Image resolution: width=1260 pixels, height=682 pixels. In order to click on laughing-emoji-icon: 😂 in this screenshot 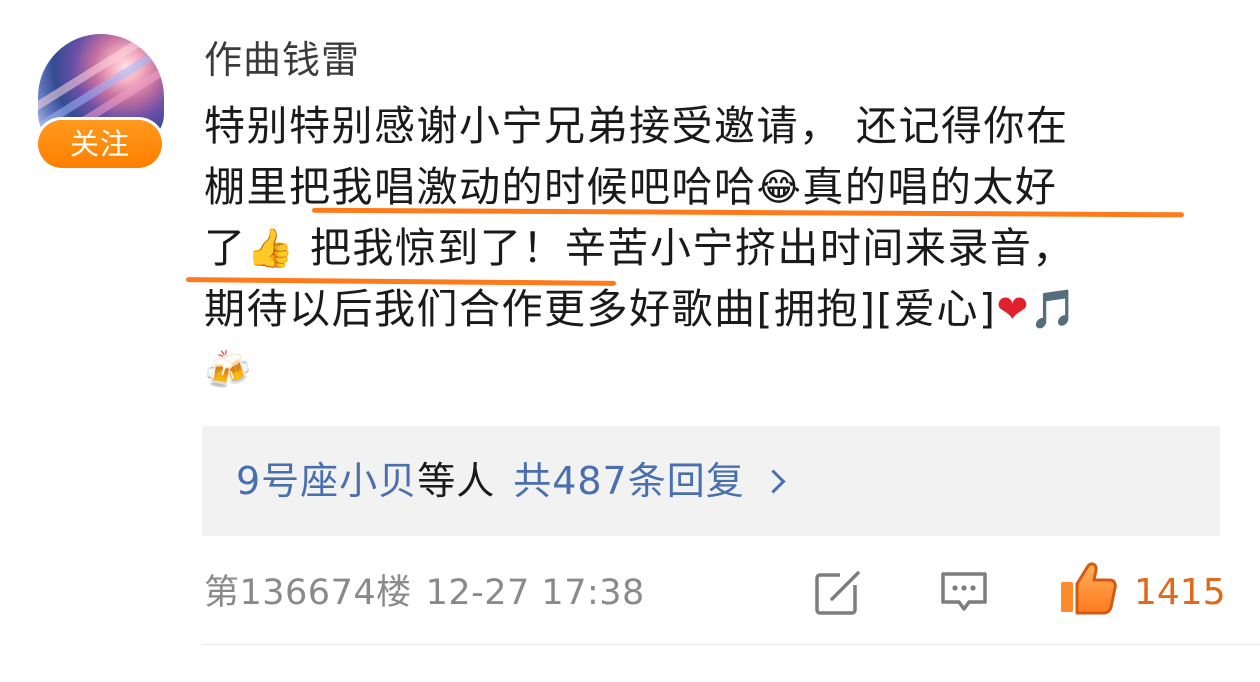, I will do `click(779, 187)`.